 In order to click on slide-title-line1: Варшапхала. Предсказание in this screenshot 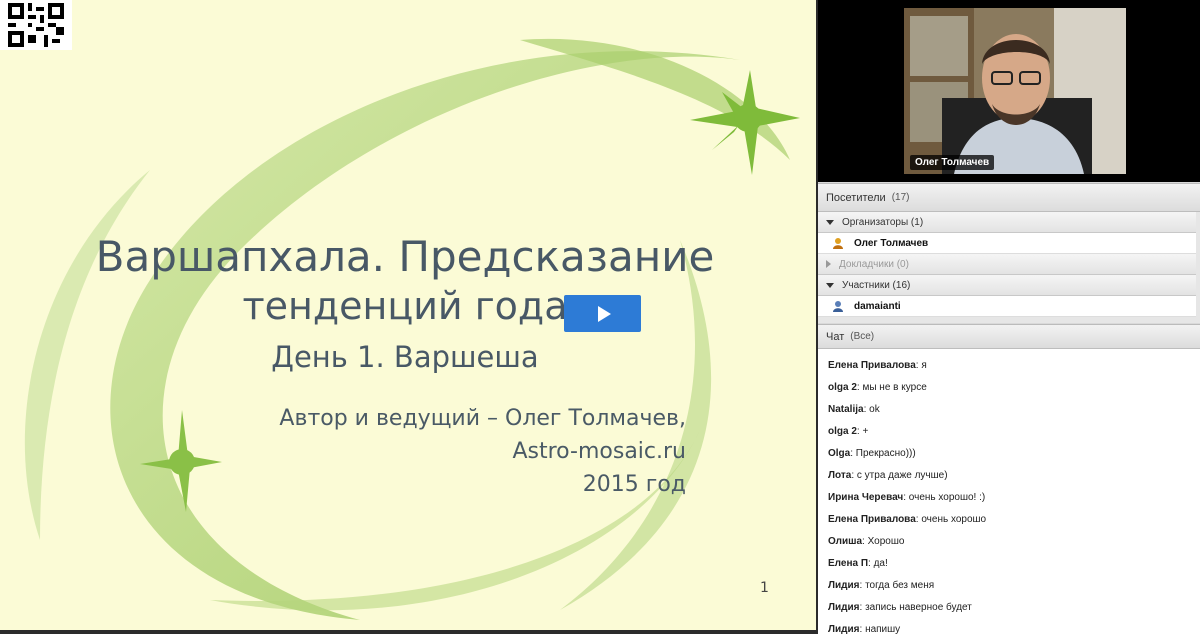, I will do `click(405, 256)`.